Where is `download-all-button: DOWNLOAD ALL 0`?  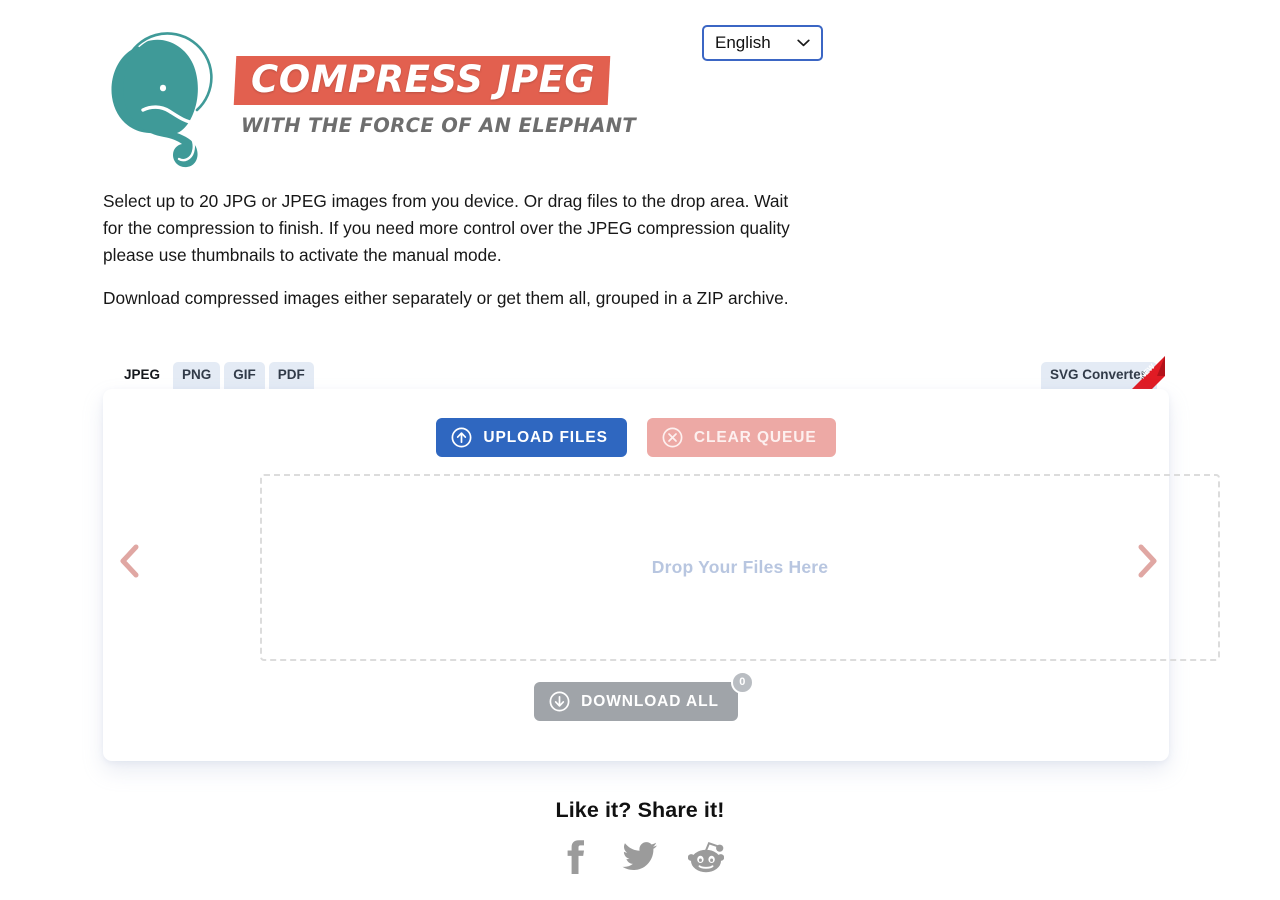 download-all-button: DOWNLOAD ALL 0 is located at coordinates (644, 696).